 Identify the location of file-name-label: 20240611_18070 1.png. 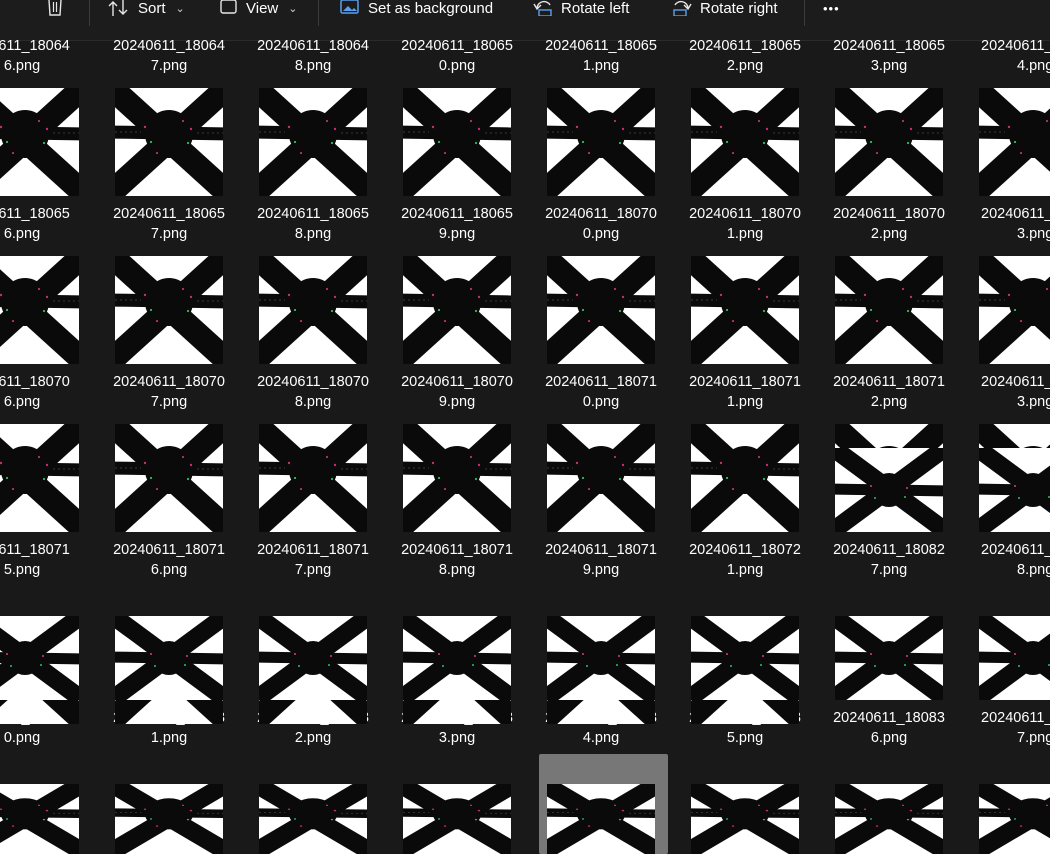
(745, 224).